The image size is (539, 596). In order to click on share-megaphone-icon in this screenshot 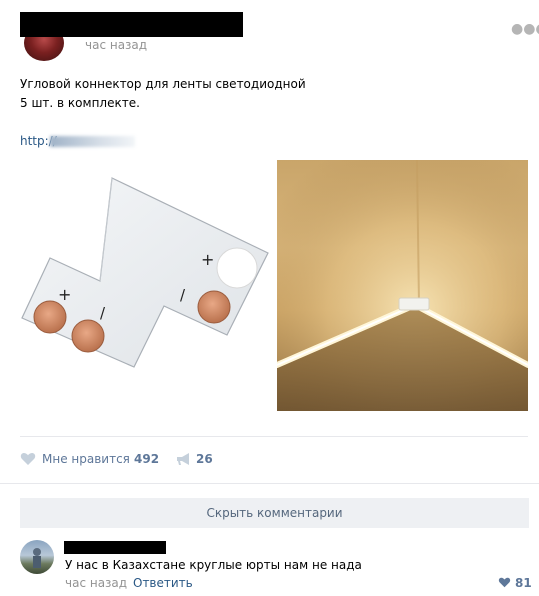, I will do `click(184, 460)`.